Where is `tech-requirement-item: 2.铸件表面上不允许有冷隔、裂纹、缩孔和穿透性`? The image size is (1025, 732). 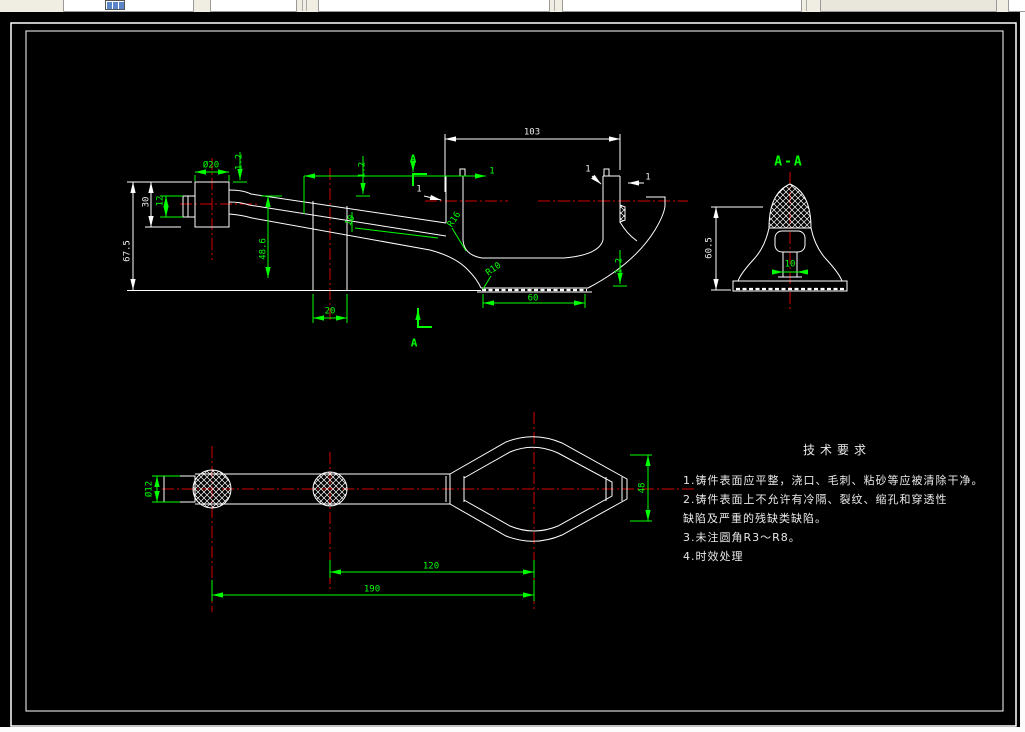
tech-requirement-item: 2.铸件表面上不允许有冷隔、裂纹、缩孔和穿透性 is located at coordinates (815, 499).